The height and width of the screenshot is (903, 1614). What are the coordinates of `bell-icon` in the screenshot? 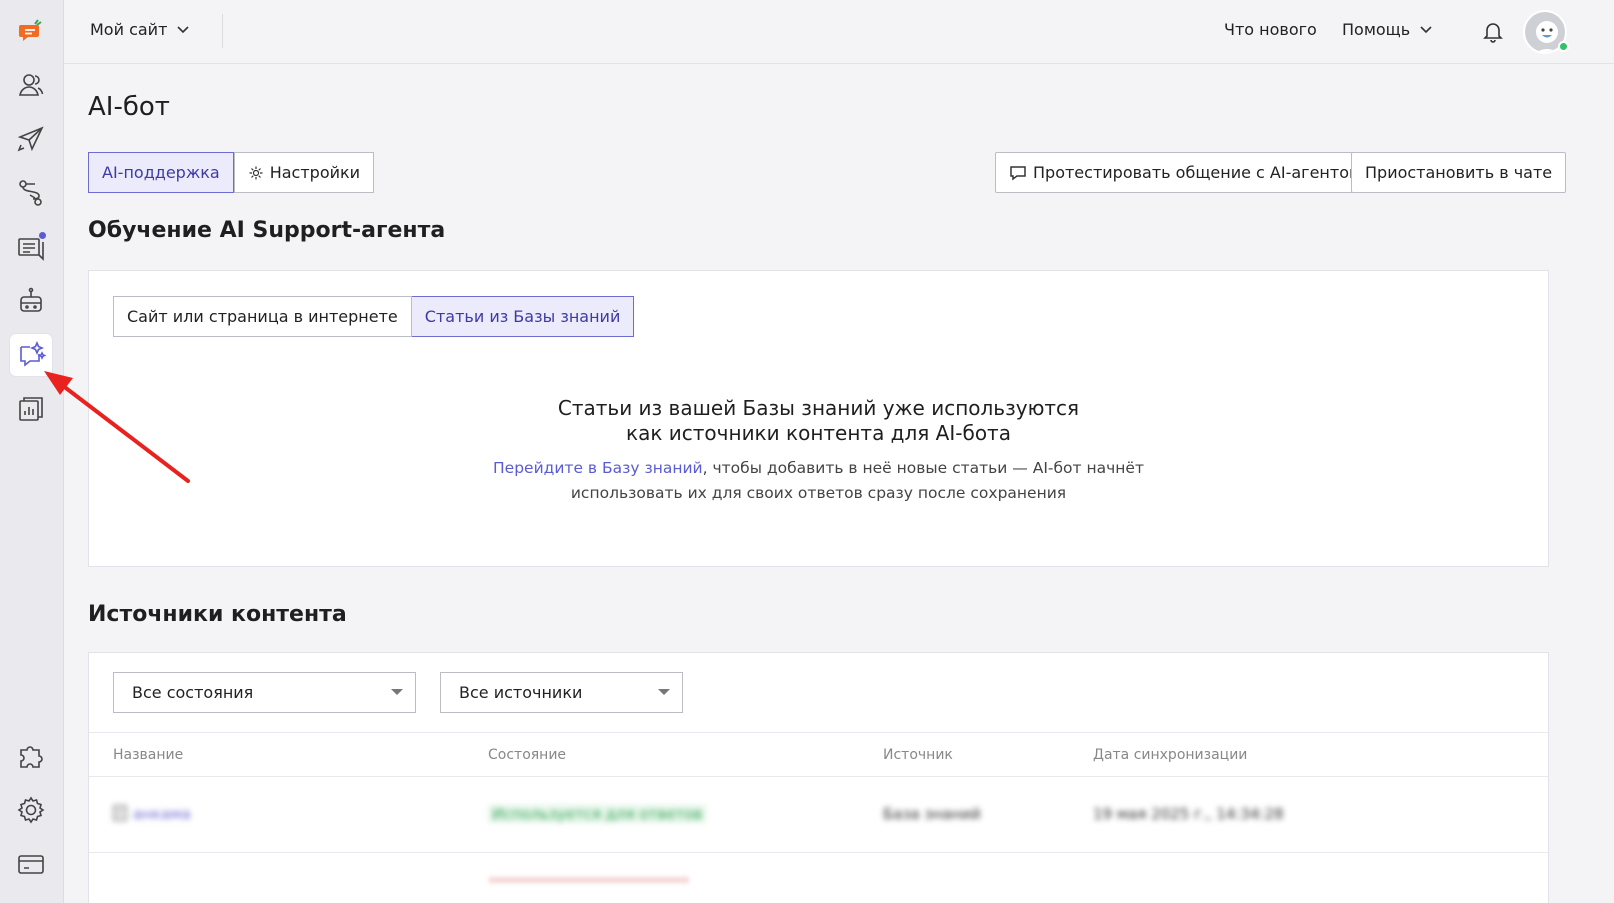 It's located at (1493, 31).